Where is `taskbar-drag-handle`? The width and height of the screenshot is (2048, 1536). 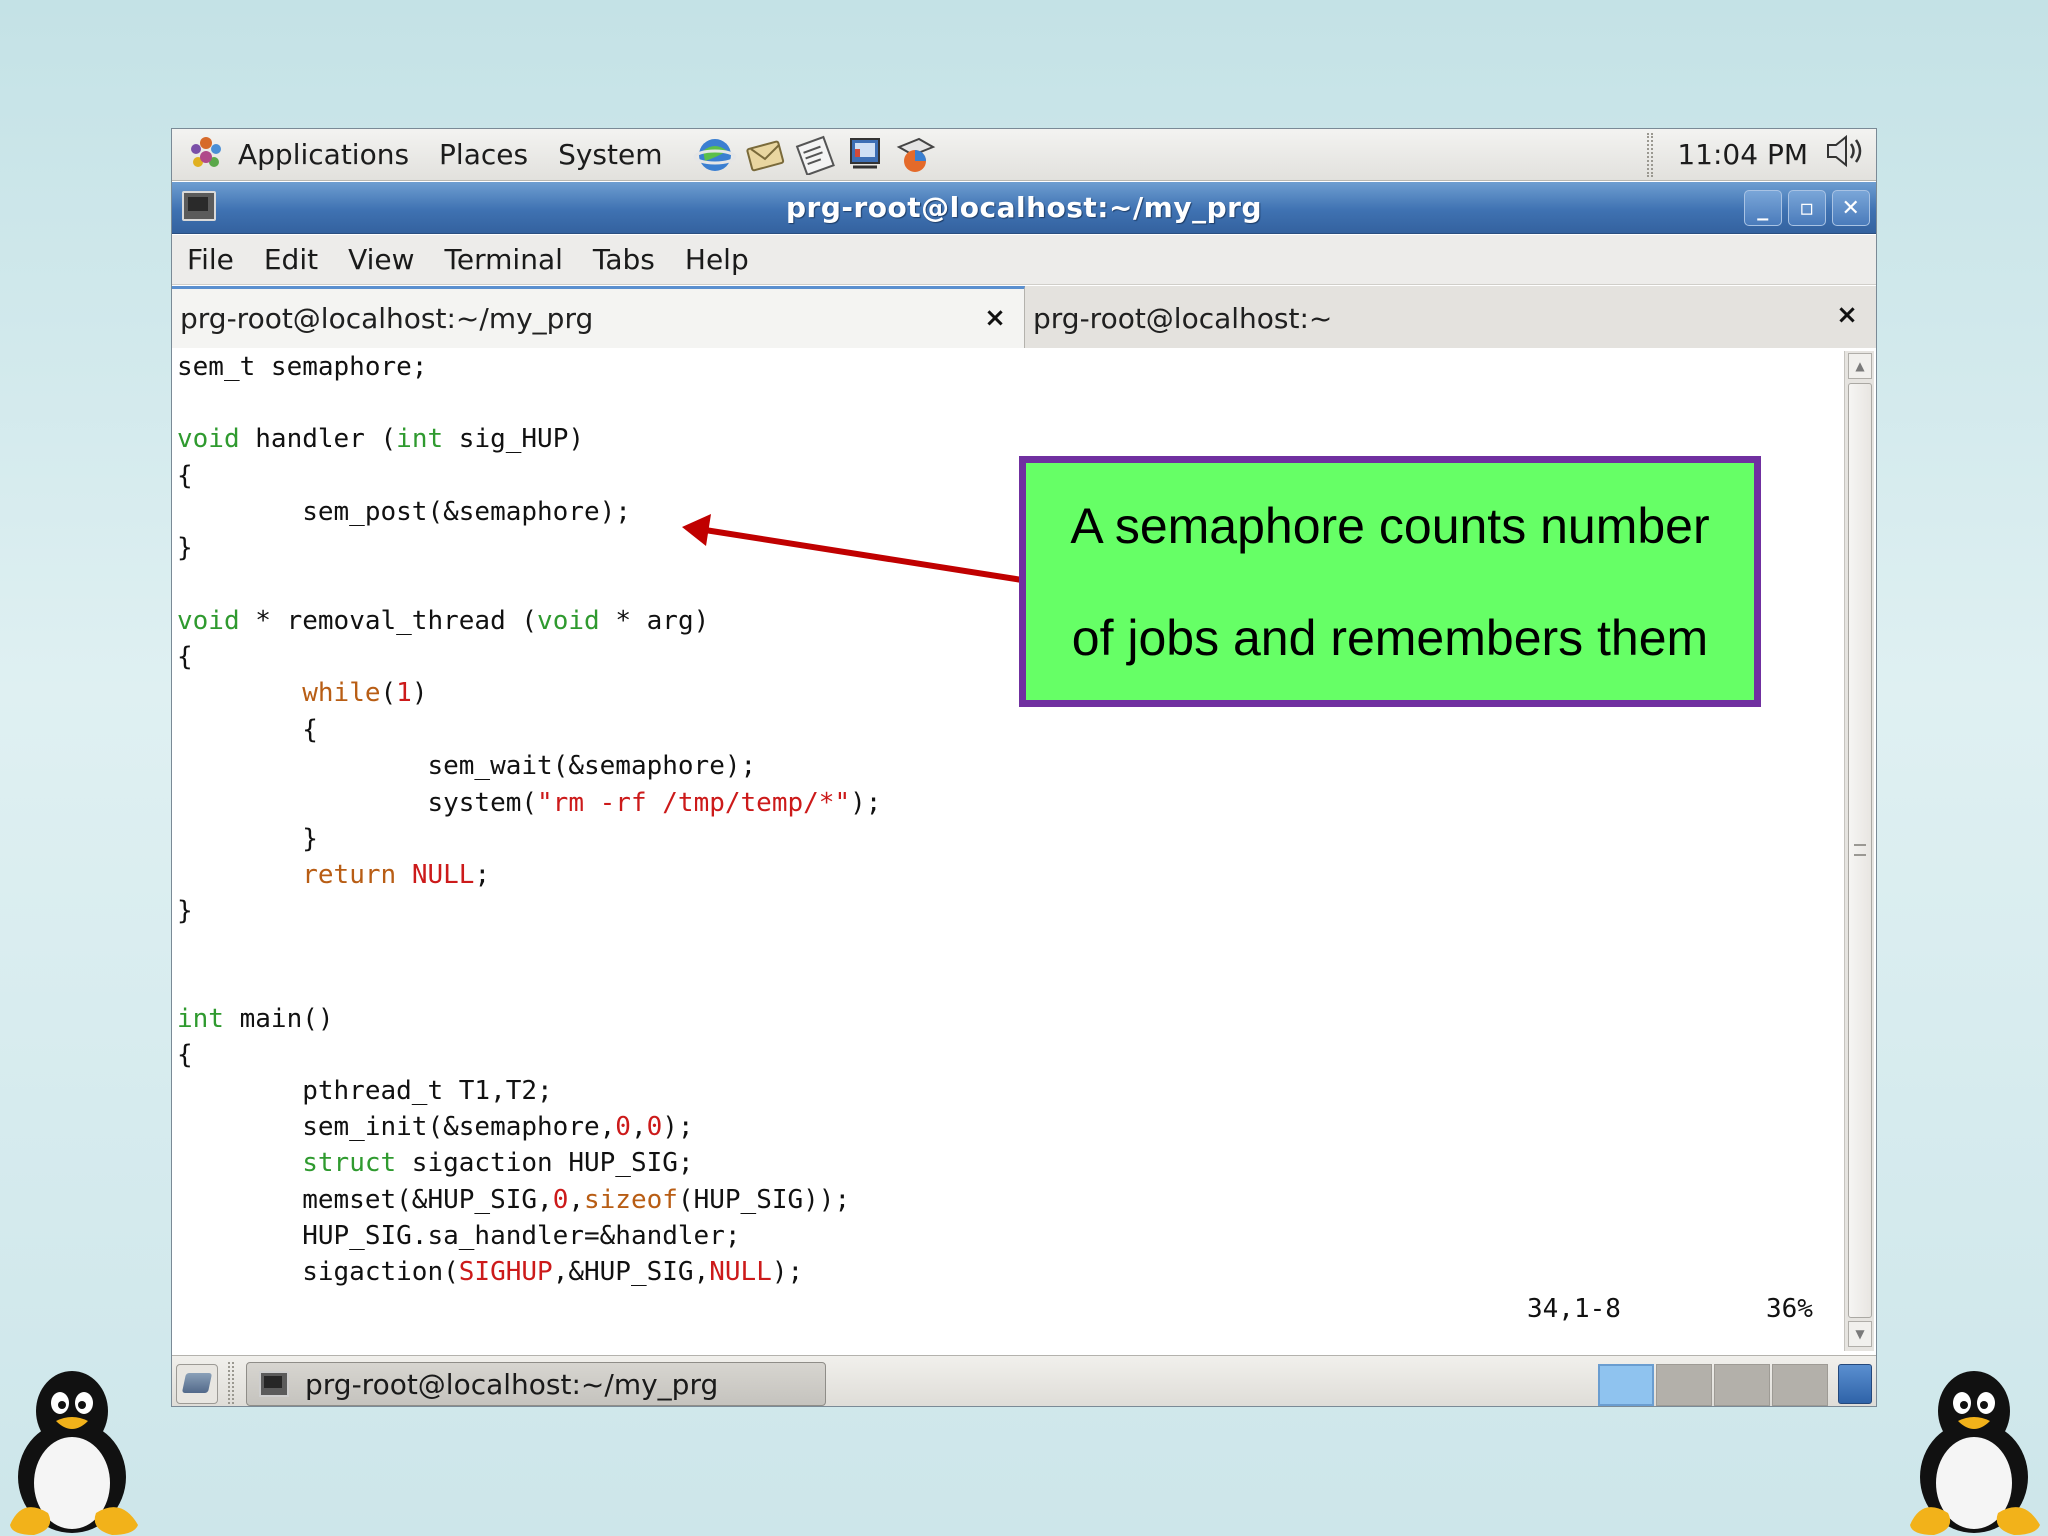
taskbar-drag-handle is located at coordinates (231, 1383).